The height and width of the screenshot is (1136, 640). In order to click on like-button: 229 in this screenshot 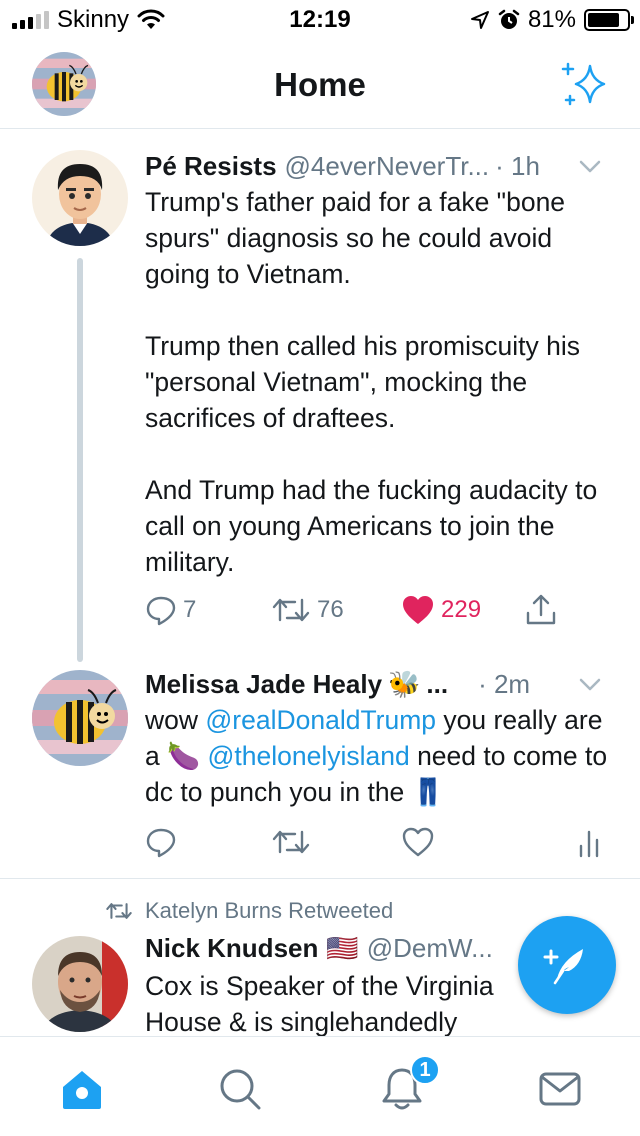, I will do `click(441, 610)`.